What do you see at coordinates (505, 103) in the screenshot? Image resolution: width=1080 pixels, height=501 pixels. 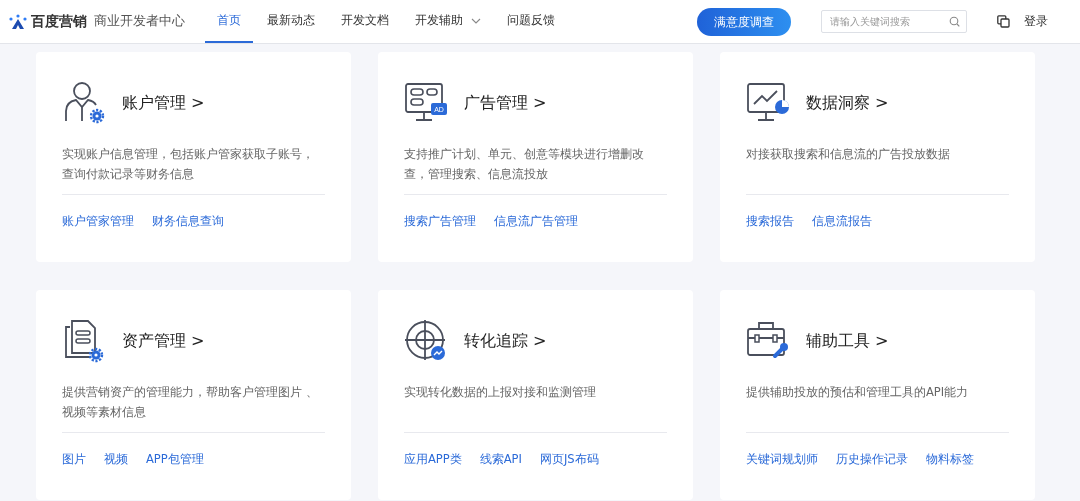 I see `card-title: 广告管理 >` at bounding box center [505, 103].